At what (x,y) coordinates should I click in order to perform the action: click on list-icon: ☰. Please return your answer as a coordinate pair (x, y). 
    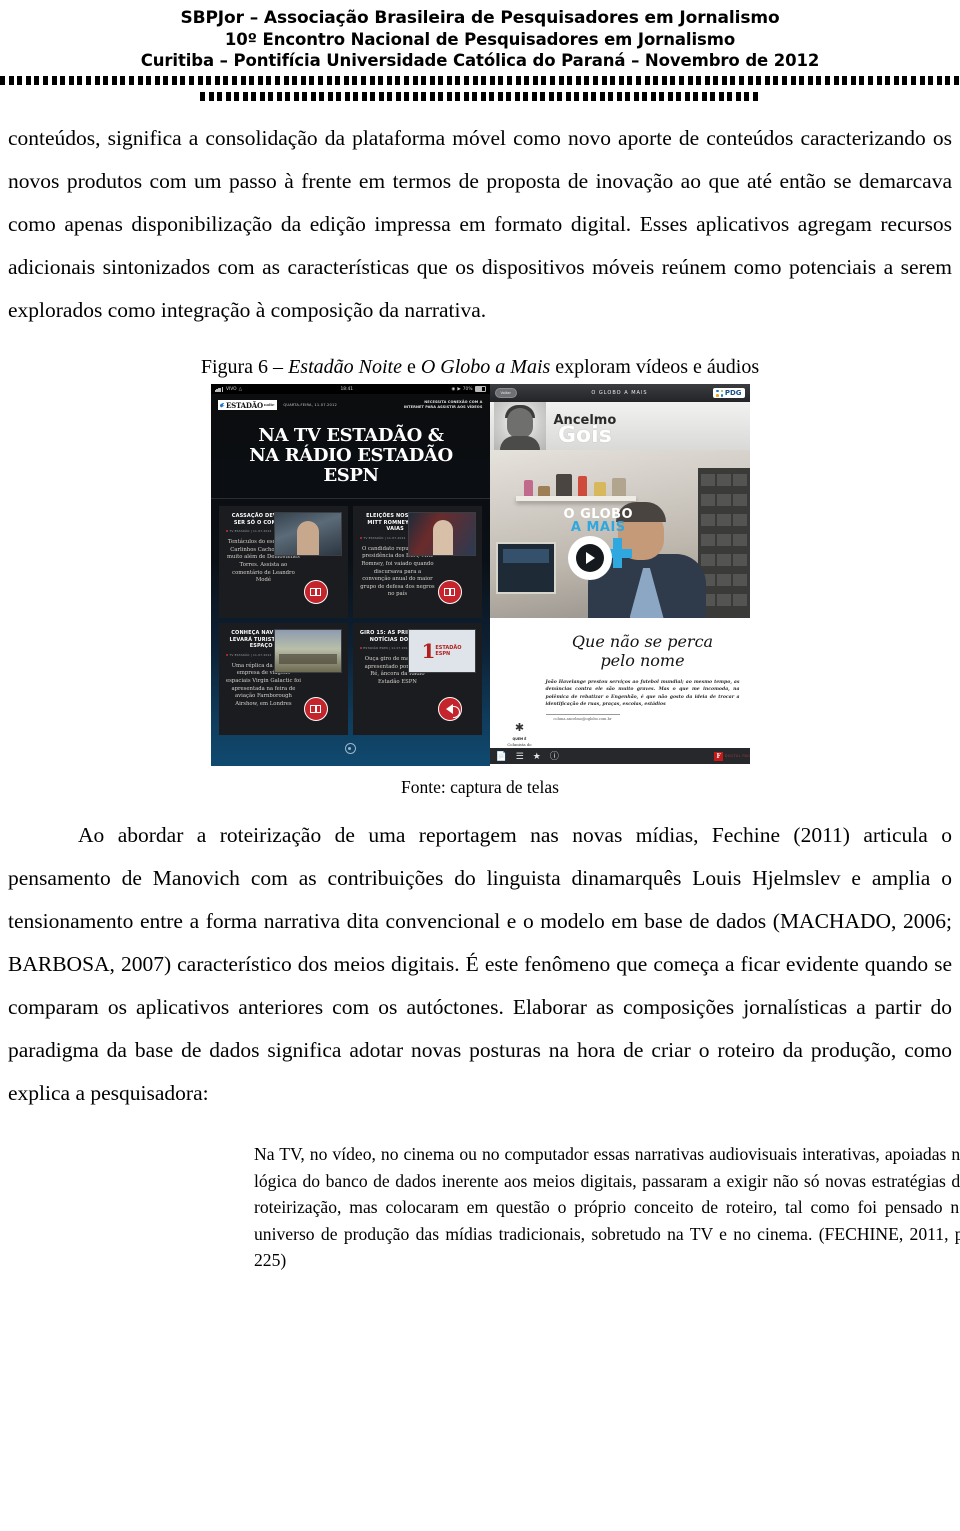
    Looking at the image, I should click on (520, 756).